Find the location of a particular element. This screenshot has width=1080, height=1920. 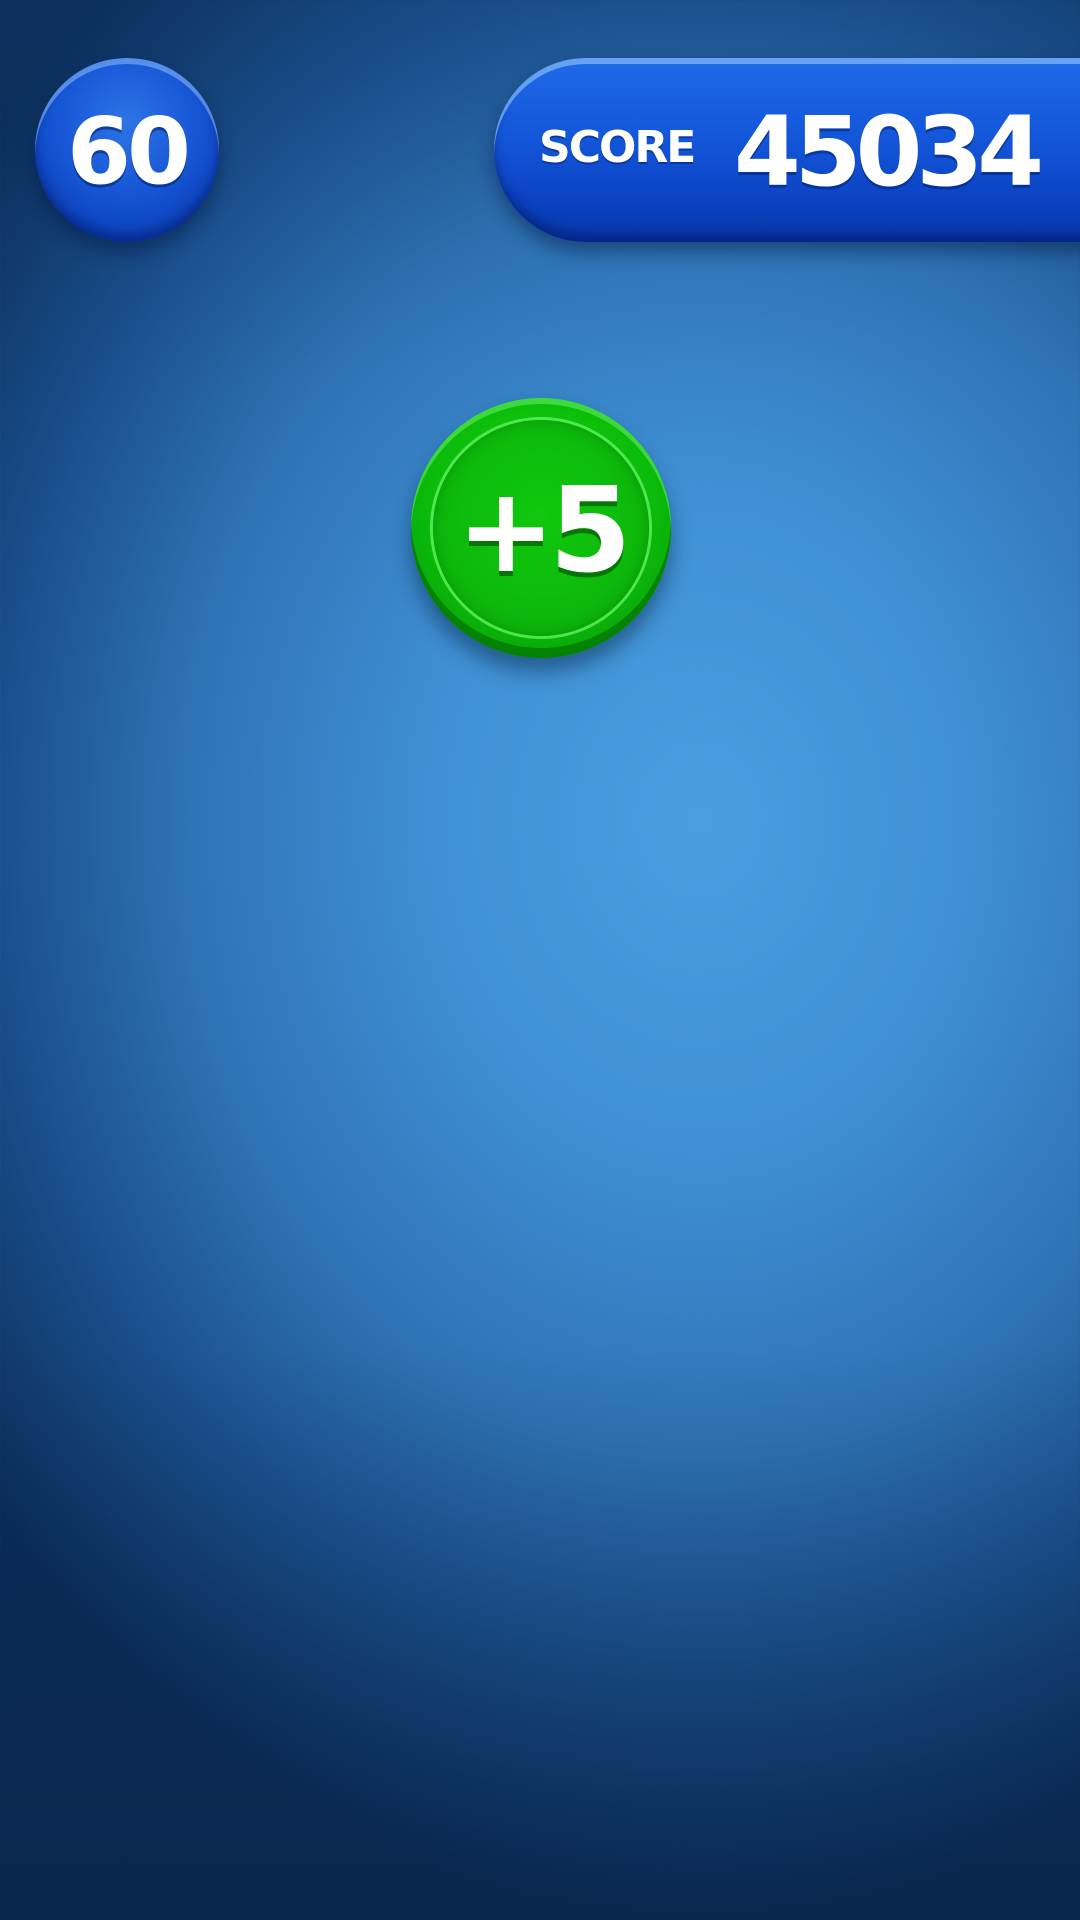

time-bonus-inner: +5 is located at coordinates (541, 528).